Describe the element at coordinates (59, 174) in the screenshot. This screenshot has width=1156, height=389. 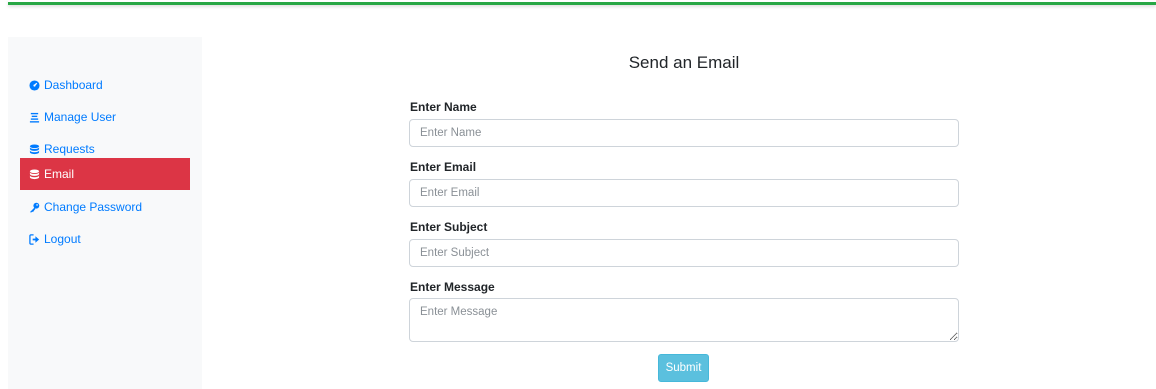
I see `sidebar-item-label: Email` at that location.